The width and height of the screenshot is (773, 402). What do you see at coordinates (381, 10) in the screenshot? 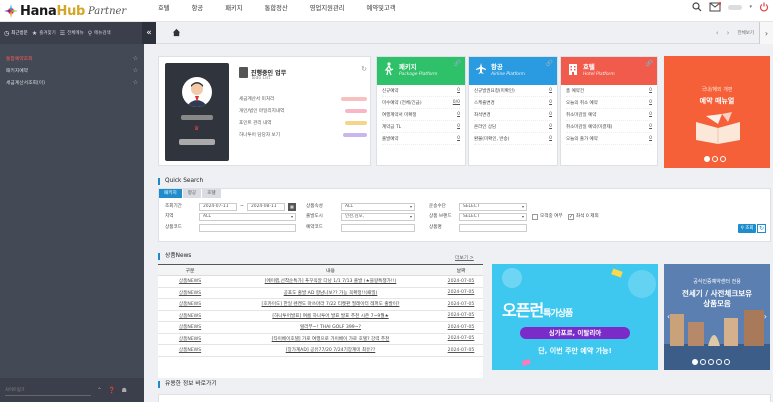
I see `gnb-reservation-customer: 예약및고객` at bounding box center [381, 10].